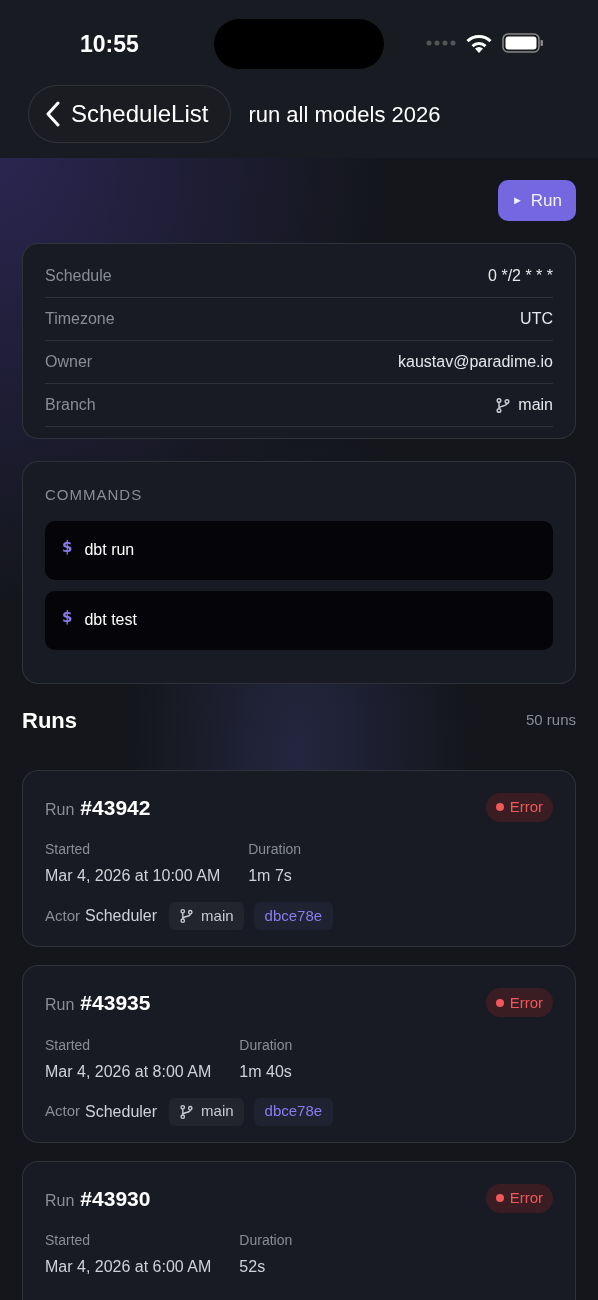 This screenshot has height=1300, width=598. Describe the element at coordinates (115, 1198) in the screenshot. I see `run-number: #43930` at that location.